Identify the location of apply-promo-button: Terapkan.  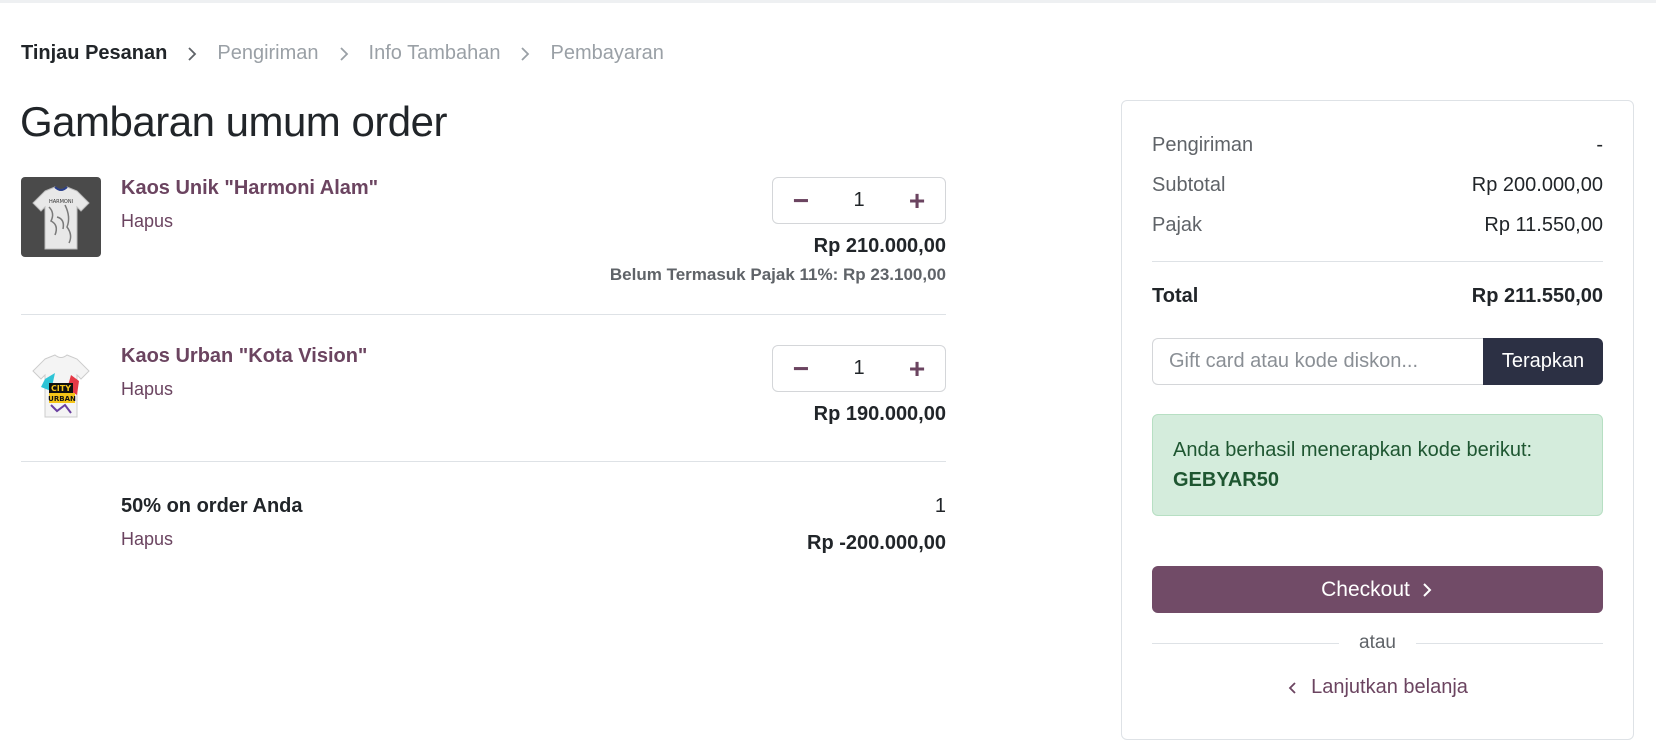
(1543, 361).